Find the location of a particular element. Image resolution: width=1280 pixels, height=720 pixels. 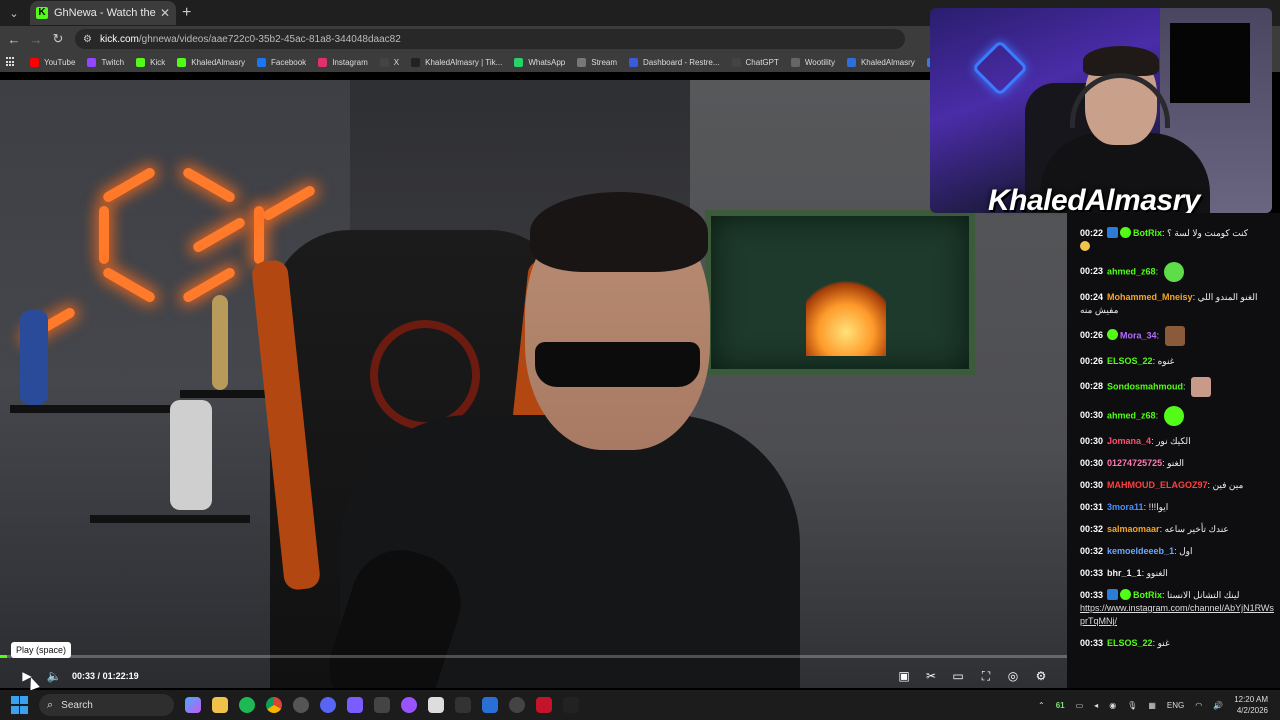

windows-start-icon is located at coordinates (20, 705).